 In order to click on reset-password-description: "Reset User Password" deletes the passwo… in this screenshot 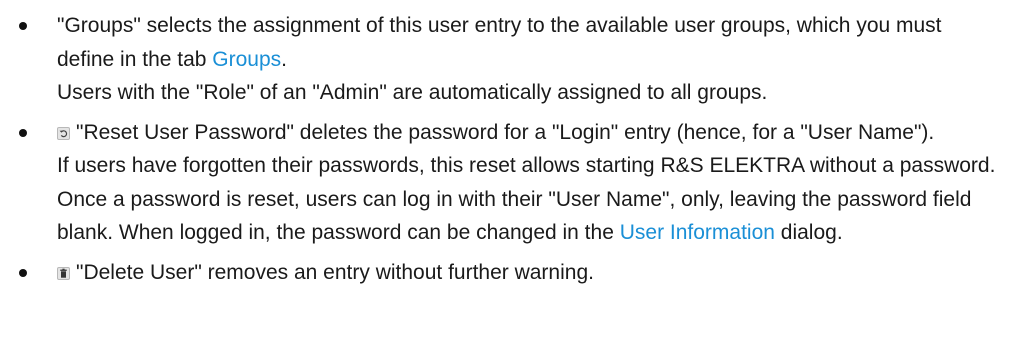, I will do `click(530, 133)`.